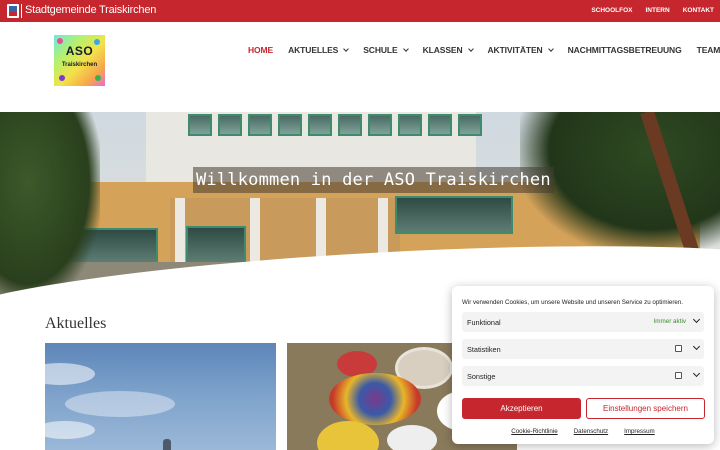 This screenshot has height=450, width=720. What do you see at coordinates (484, 322) in the screenshot?
I see `cookie-category-label: Funktional` at bounding box center [484, 322].